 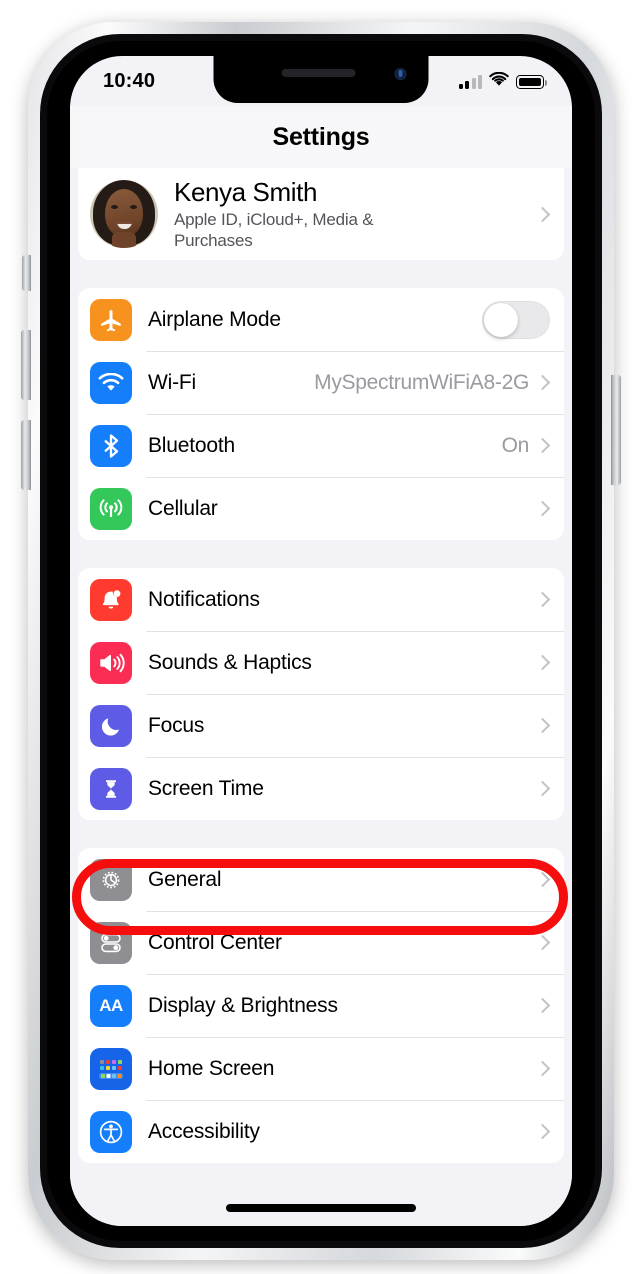 What do you see at coordinates (321, 508) in the screenshot?
I see `settings-row-cellular: Cellular` at bounding box center [321, 508].